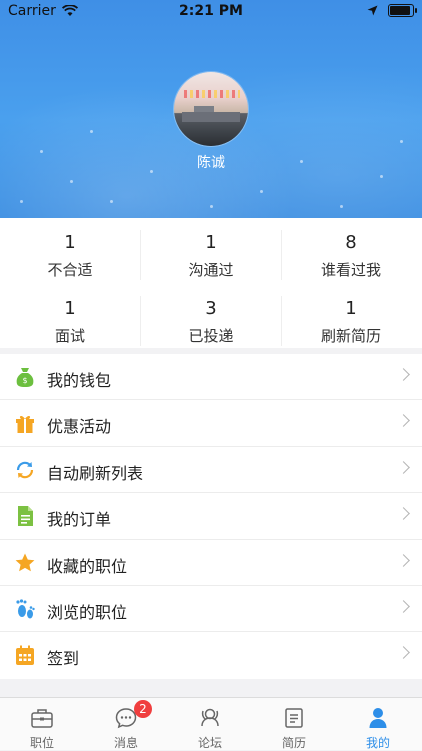 The image size is (422, 751). I want to click on stat-label: 不合适, so click(70, 270).